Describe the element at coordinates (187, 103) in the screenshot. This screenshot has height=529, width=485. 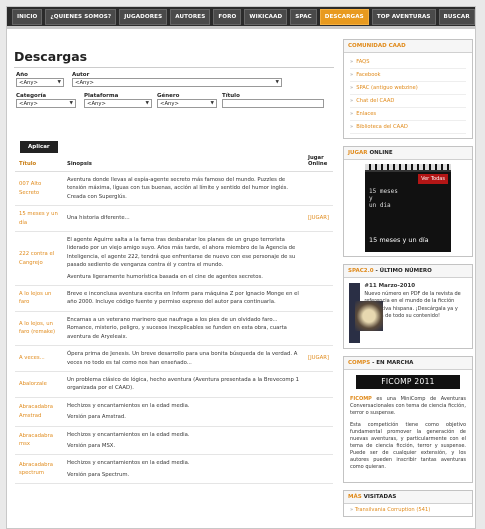
I see `genero-select: <Any> ▼` at that location.